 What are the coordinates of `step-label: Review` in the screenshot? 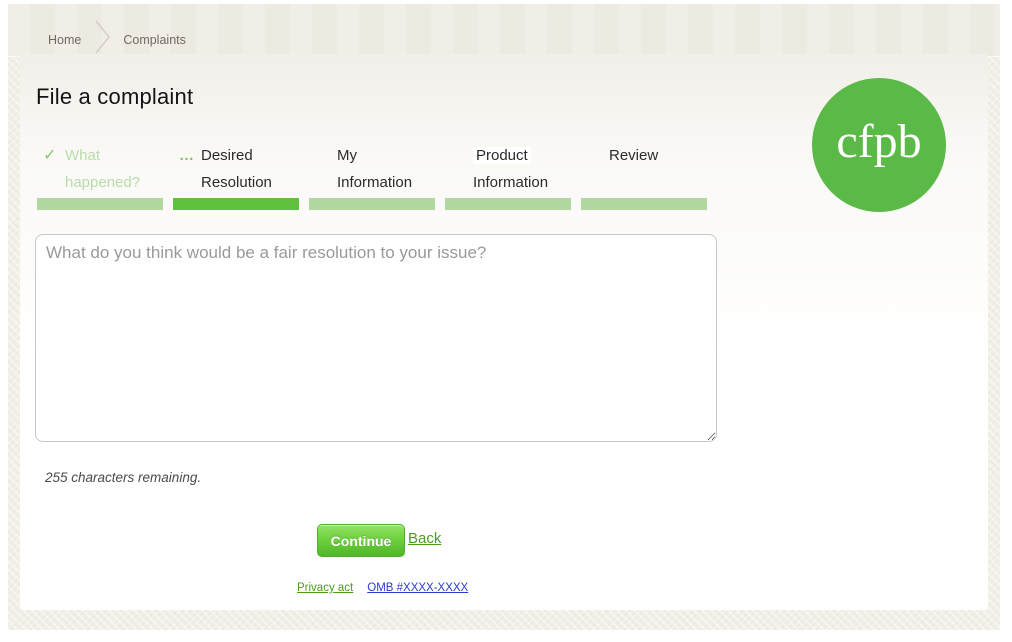 It's located at (644, 169).